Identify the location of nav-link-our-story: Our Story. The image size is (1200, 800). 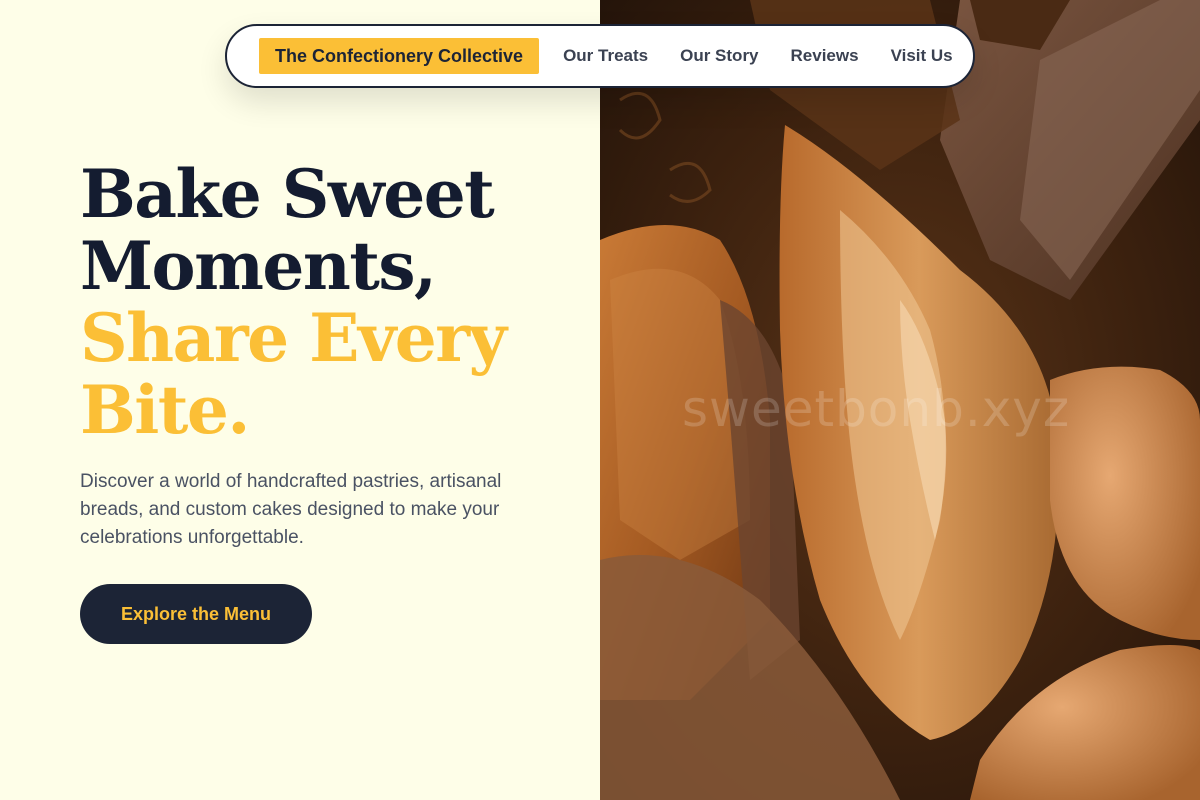
(719, 56).